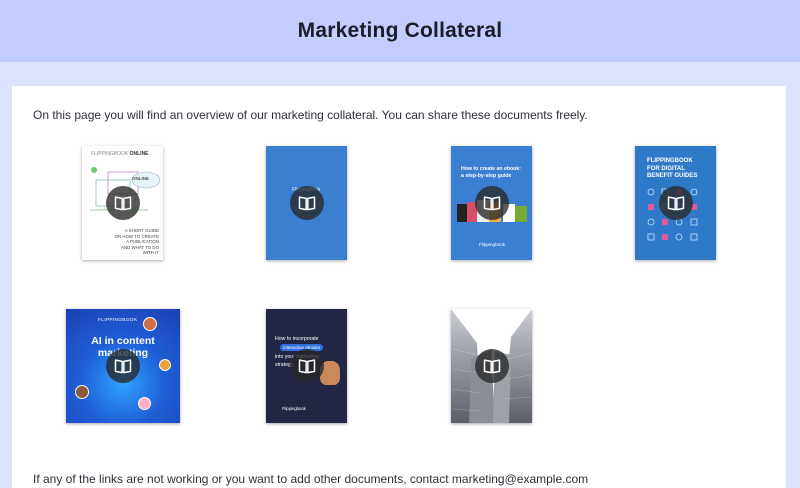 Image resolution: width=800 pixels, height=488 pixels. I want to click on cover-title: FLIPPINGBOOK FOR DIGITAL BENEFIT GUIDES, so click(672, 168).